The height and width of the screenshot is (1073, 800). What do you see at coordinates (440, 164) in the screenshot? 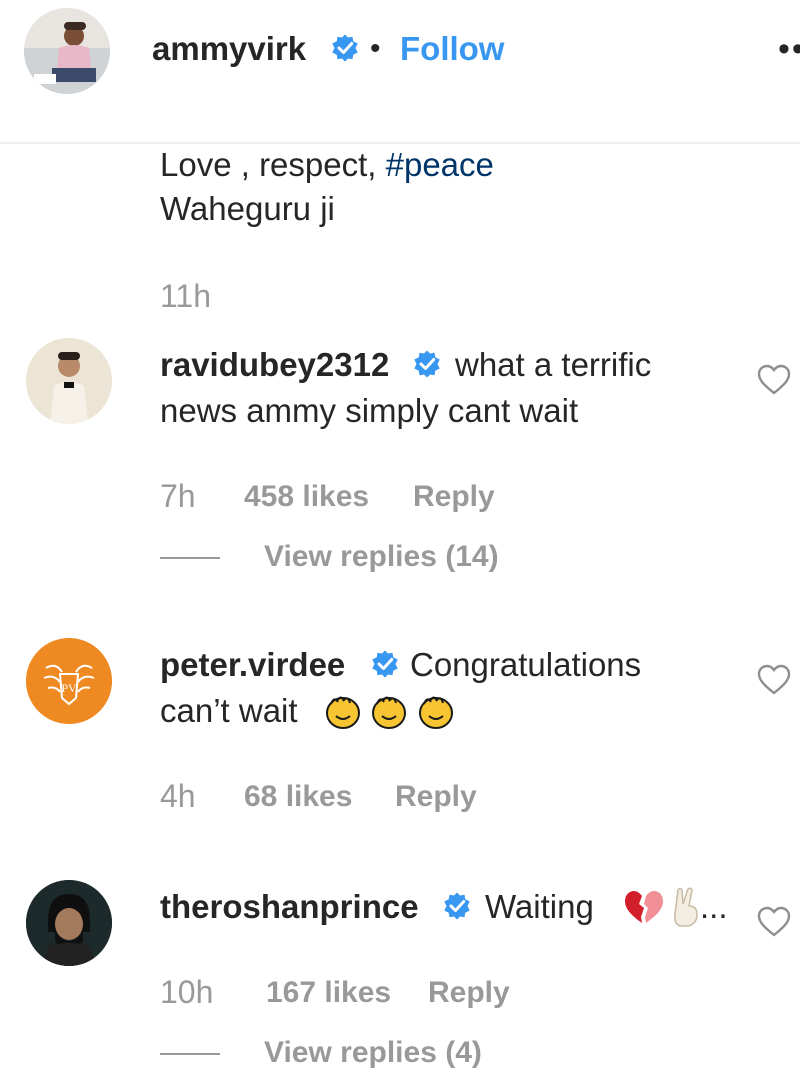
I see `hashtag-link: #peace` at bounding box center [440, 164].